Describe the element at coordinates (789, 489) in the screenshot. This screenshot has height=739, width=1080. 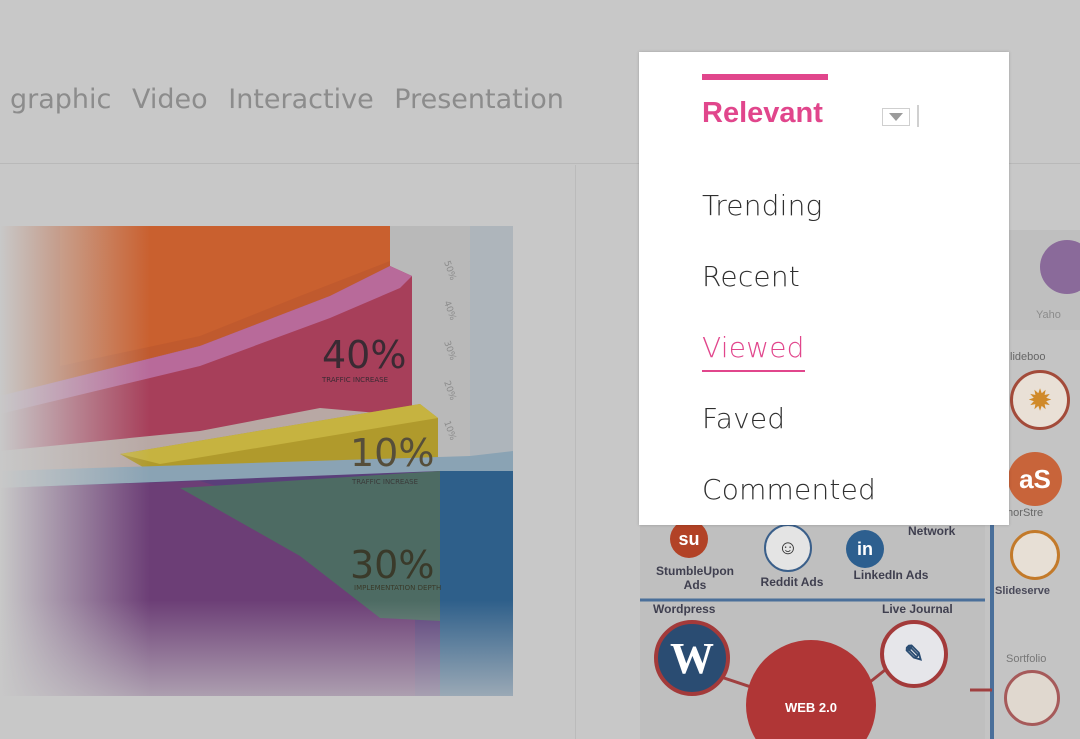
I see `sort-option-commented: Commented` at that location.